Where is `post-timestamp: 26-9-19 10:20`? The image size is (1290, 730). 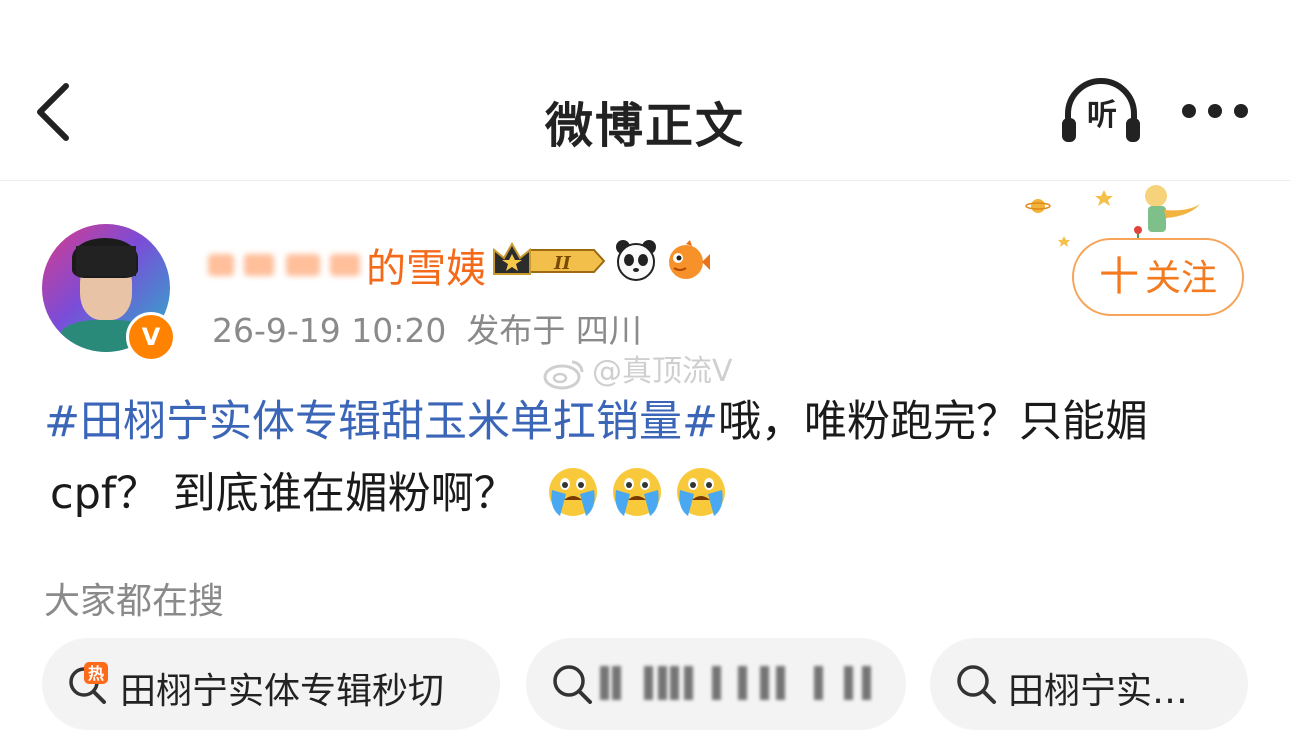
post-timestamp: 26-9-19 10:20 is located at coordinates (329, 330).